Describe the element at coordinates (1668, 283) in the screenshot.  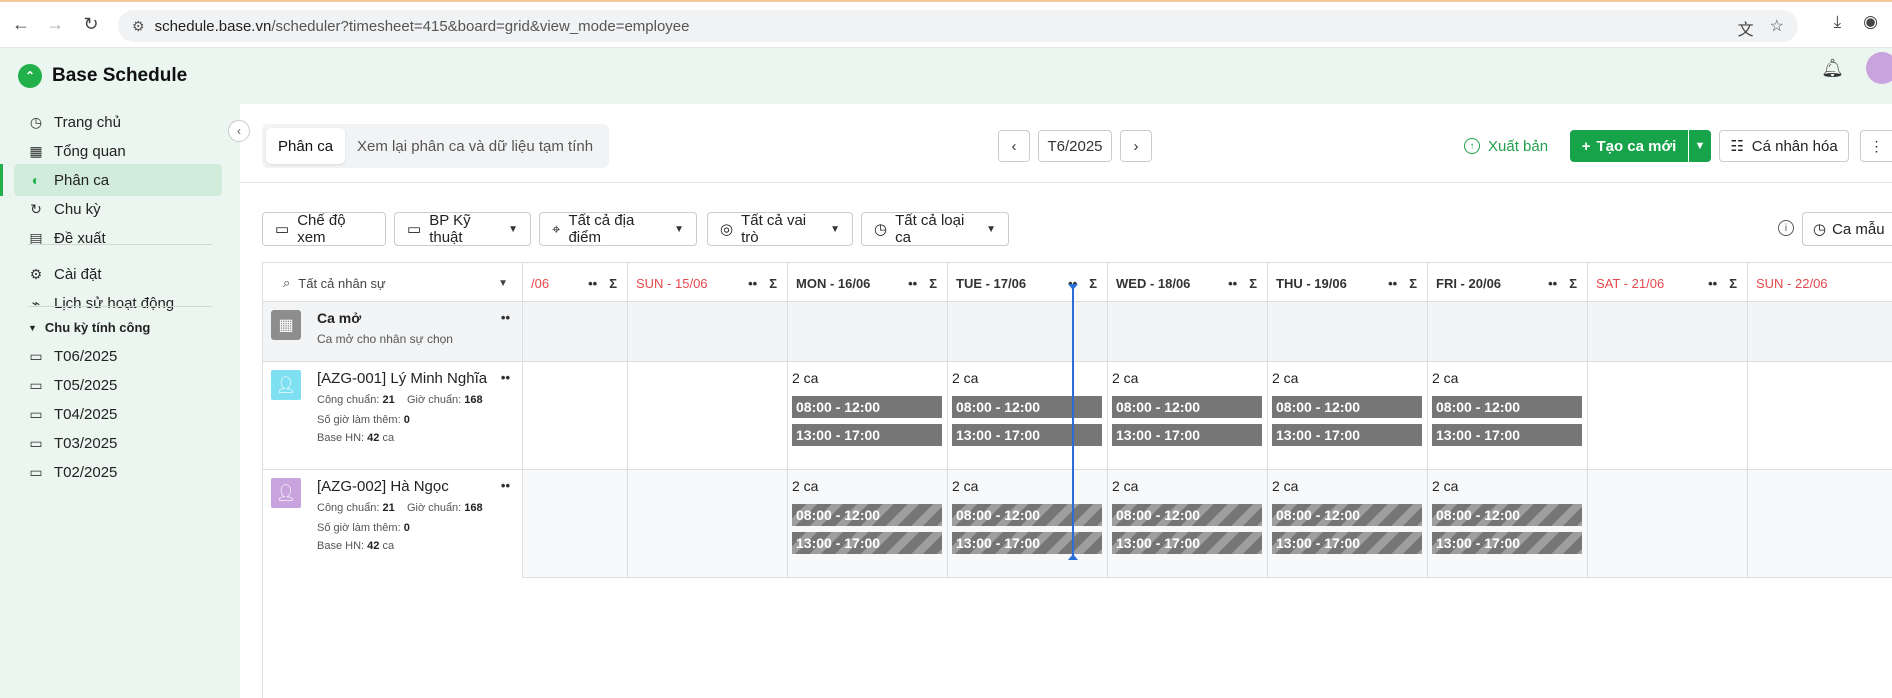
I see `day-header: SAT - 21/06 •• Σ` at that location.